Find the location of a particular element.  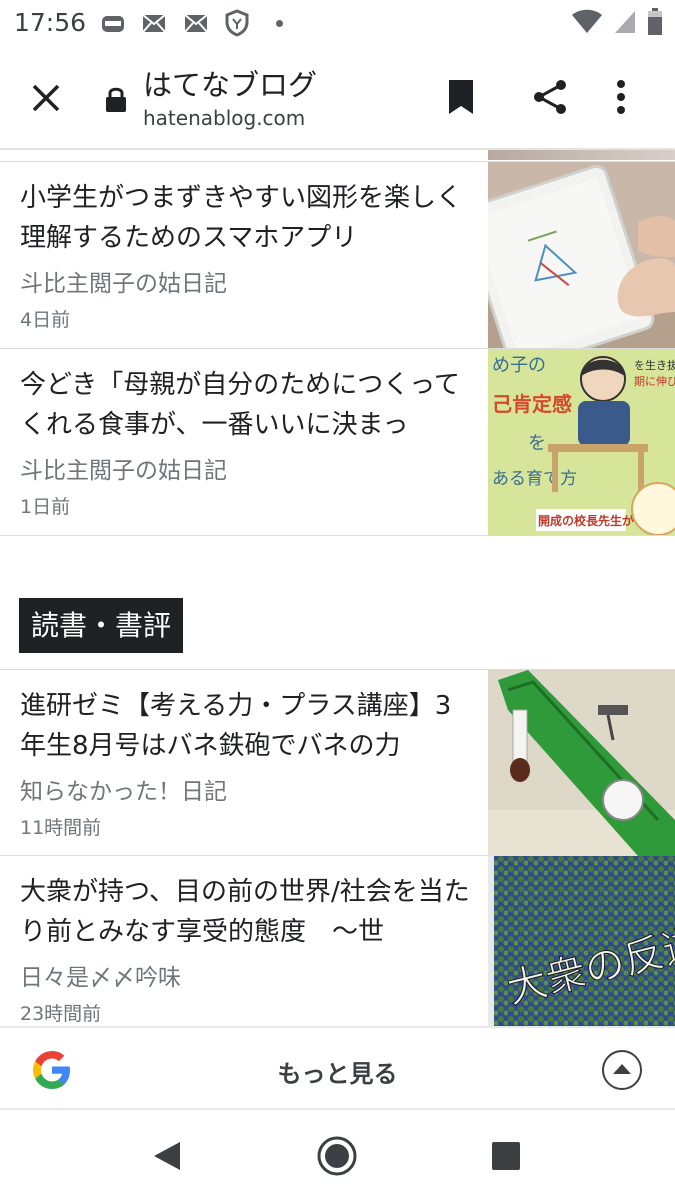

article-thumbnail: 大衆の反逆 is located at coordinates (581, 941).